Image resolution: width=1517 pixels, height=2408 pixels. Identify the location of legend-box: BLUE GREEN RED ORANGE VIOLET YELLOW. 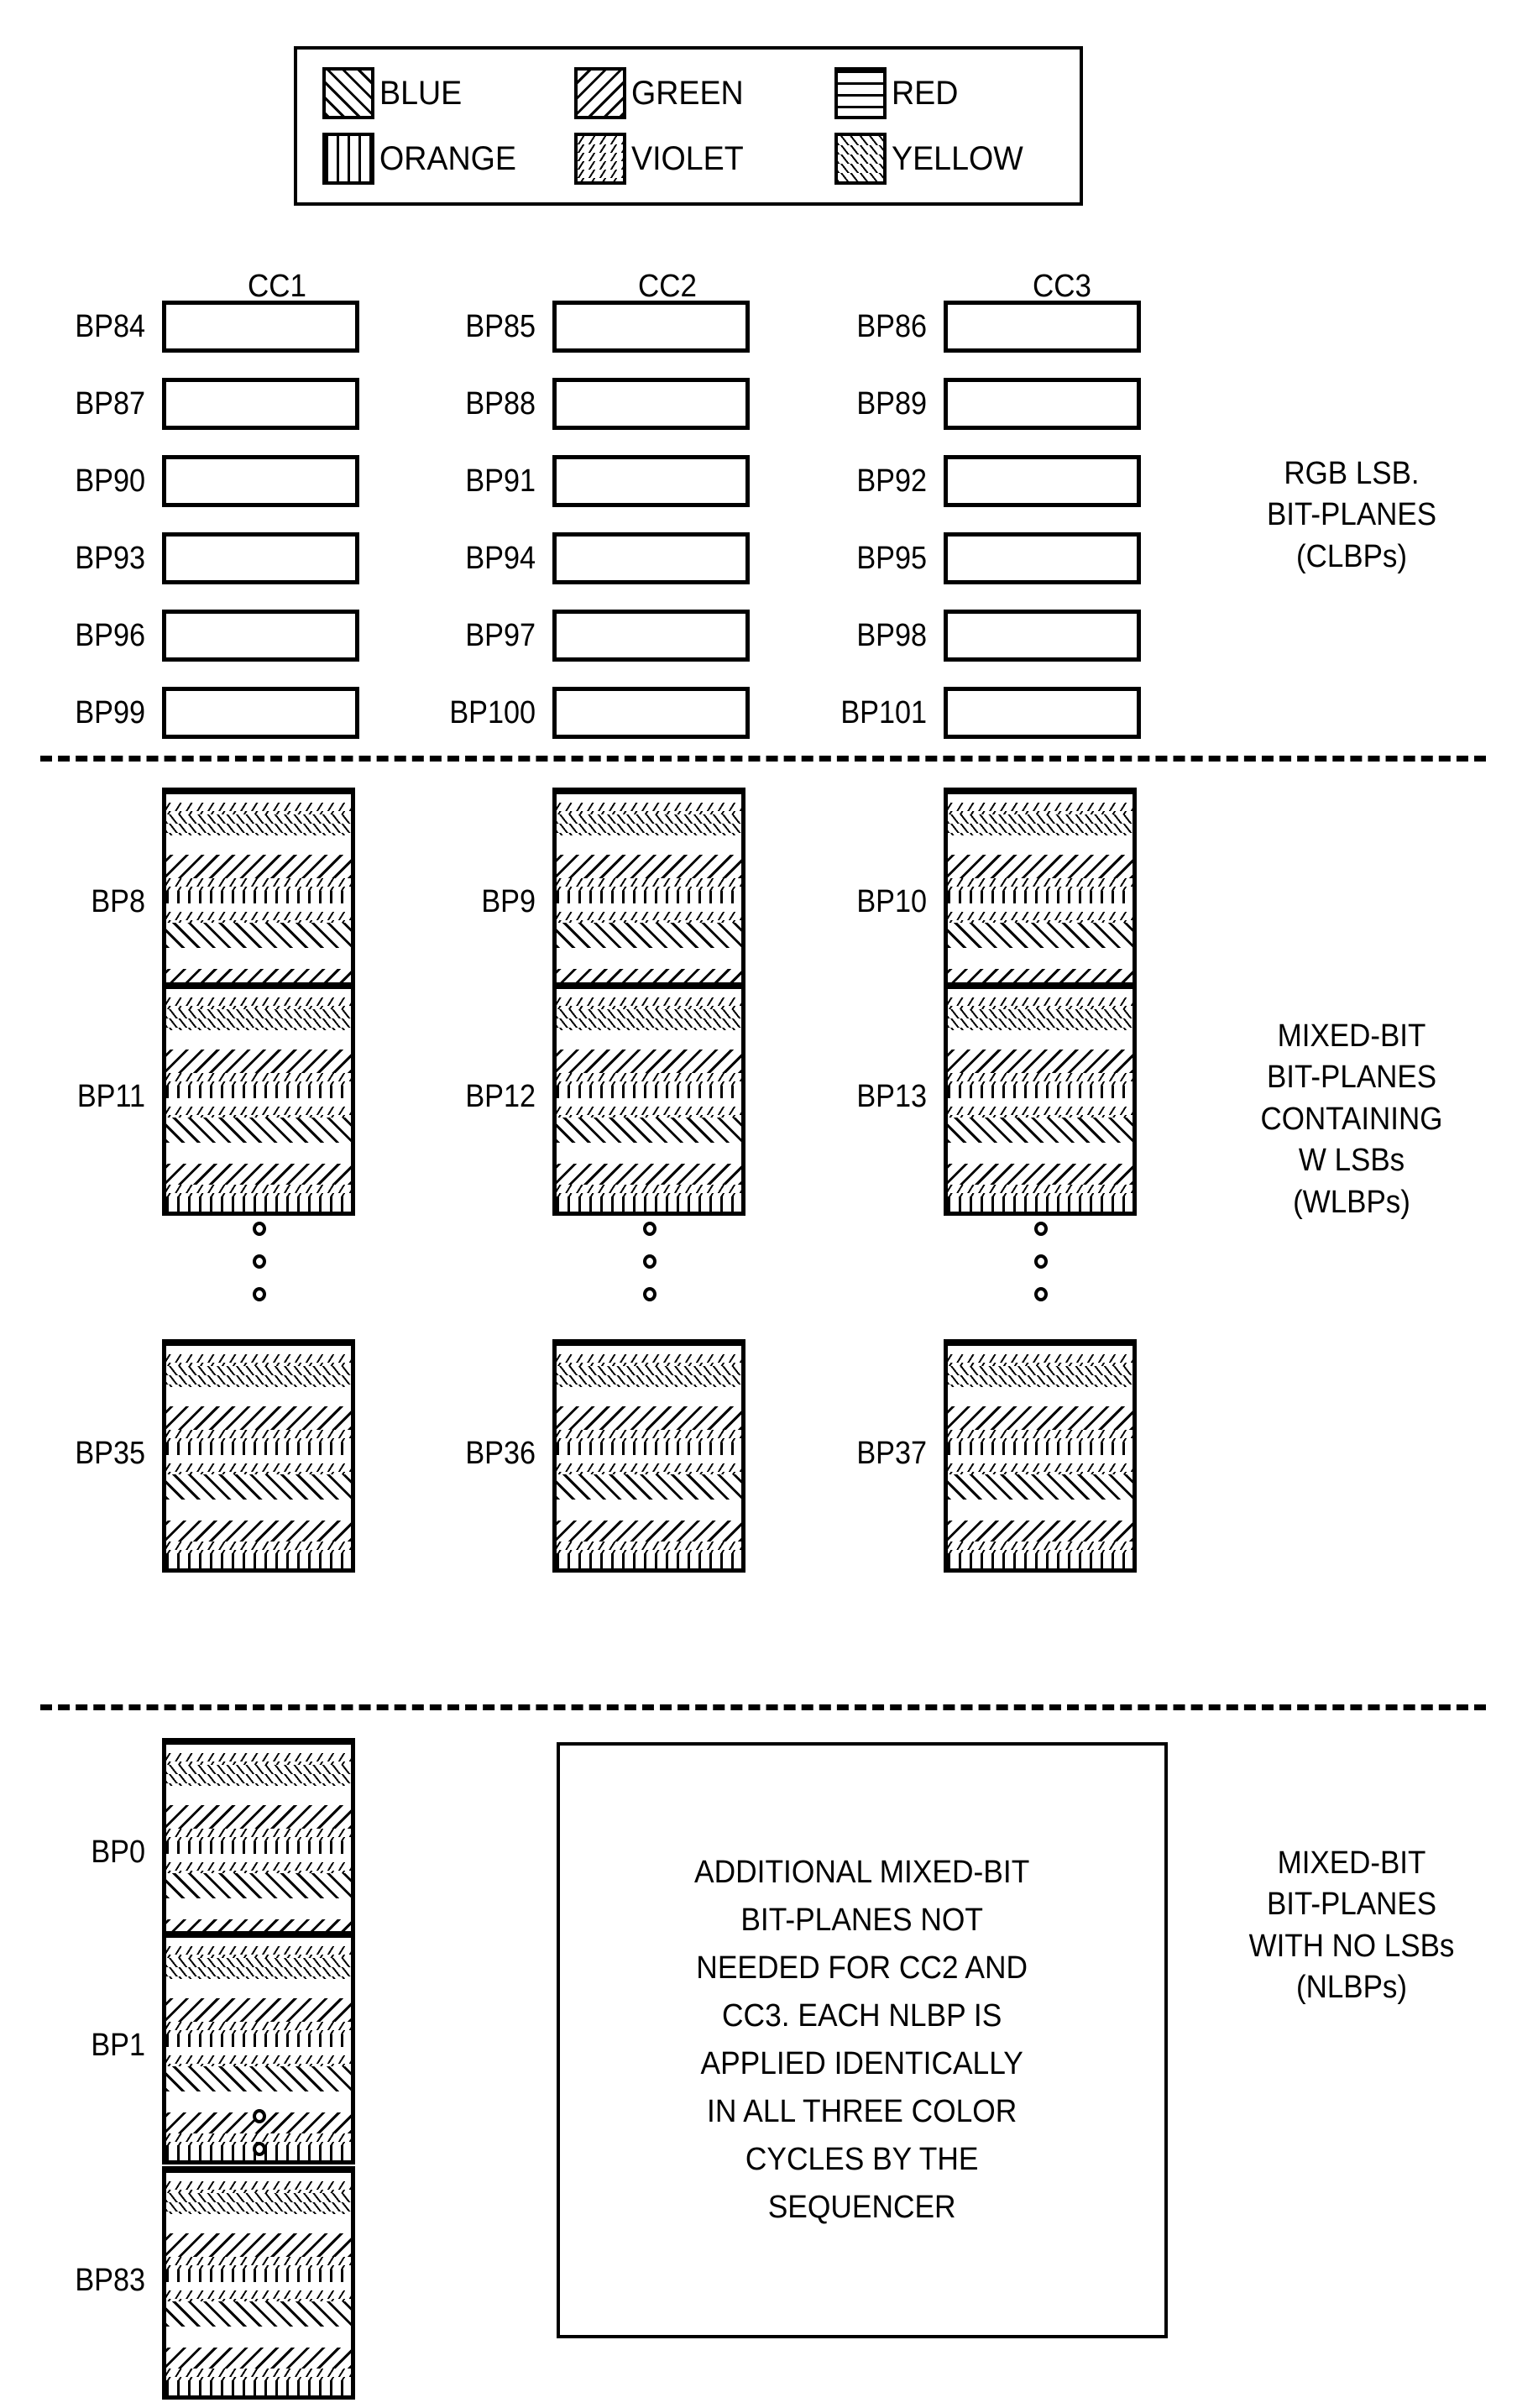
(688, 126).